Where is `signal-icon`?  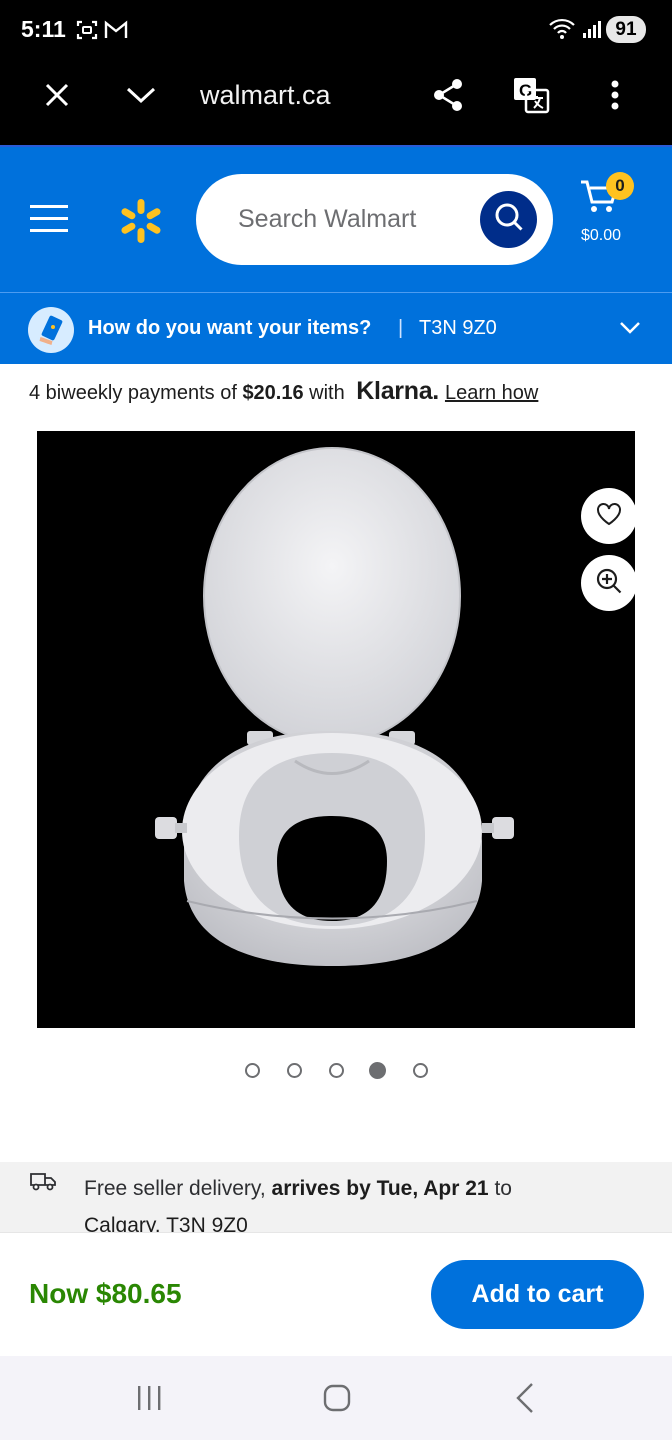
signal-icon is located at coordinates (592, 31).